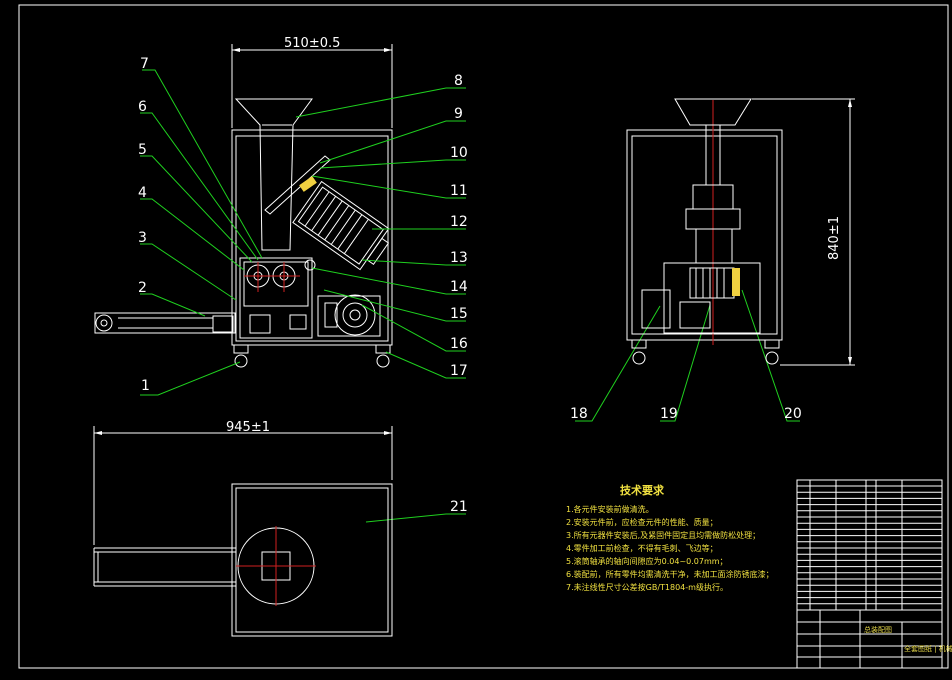 The width and height of the screenshot is (952, 680). Describe the element at coordinates (243, 531) in the screenshot. I see `top-view` at that location.